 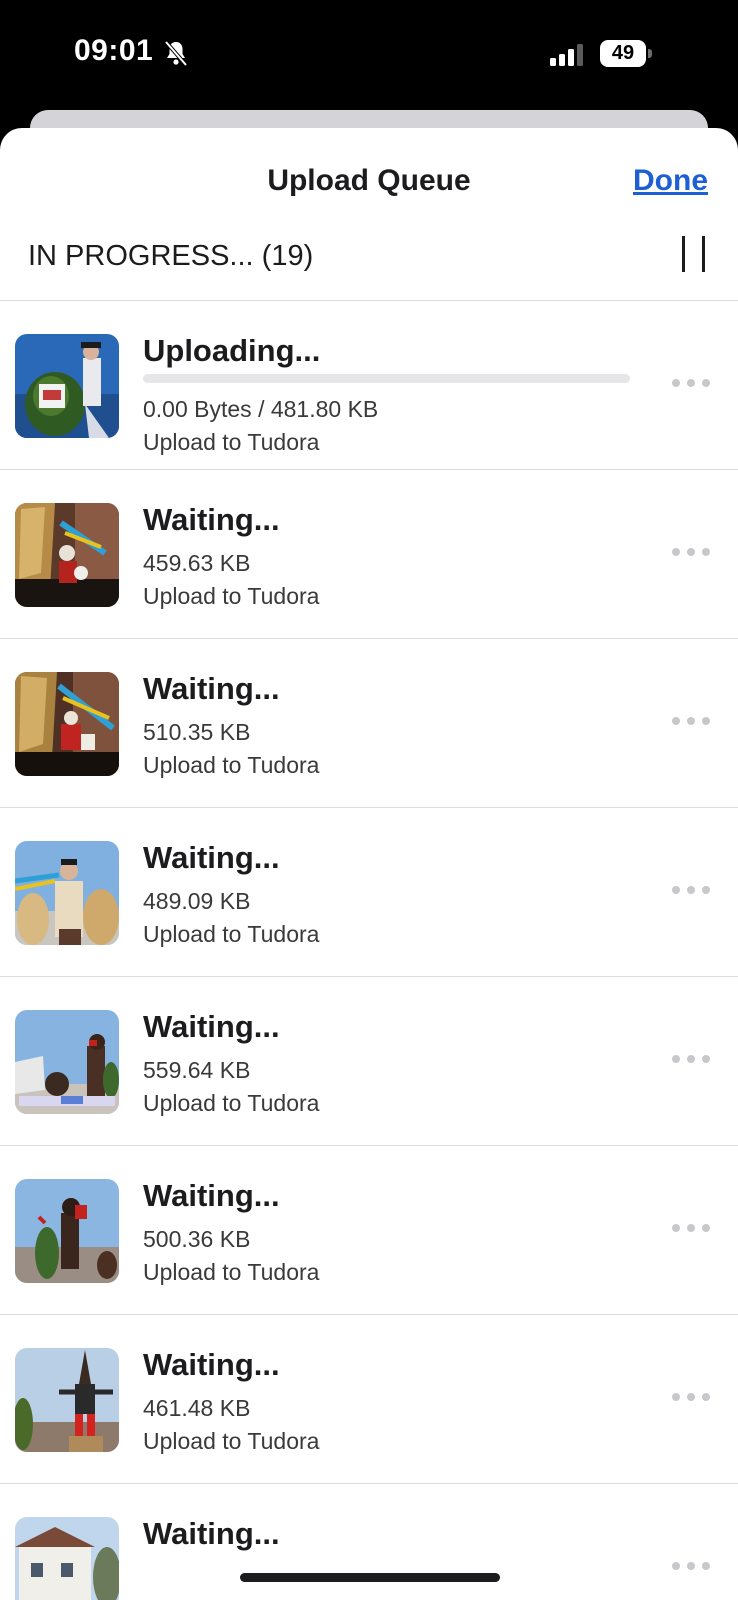 What do you see at coordinates (176, 53) in the screenshot?
I see `bell-slash-icon` at bounding box center [176, 53].